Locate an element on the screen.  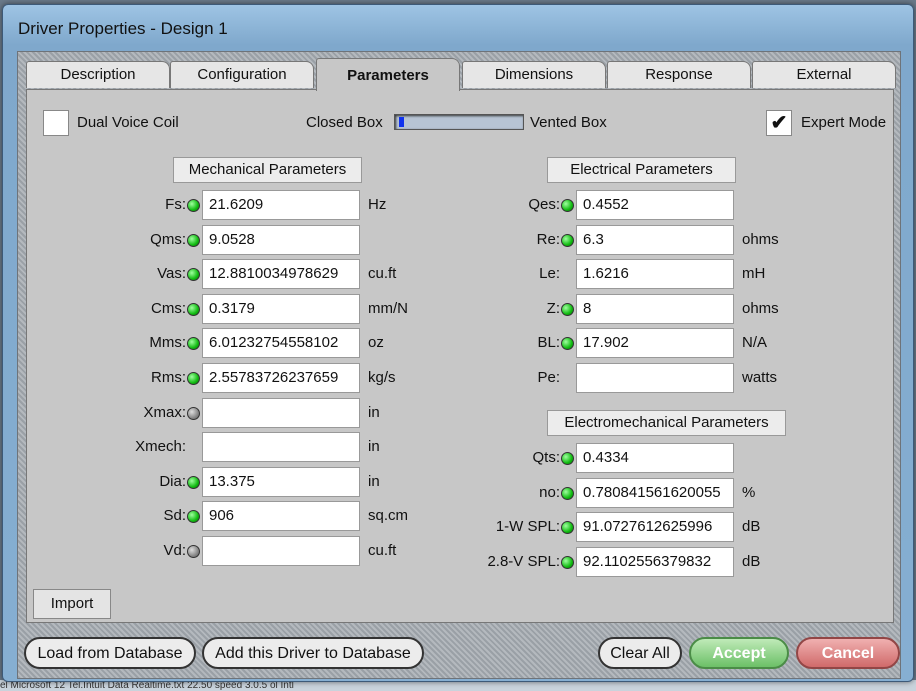
electromechanical-parameters-header: Electromechanical Parameters is located at coordinates (666, 423).